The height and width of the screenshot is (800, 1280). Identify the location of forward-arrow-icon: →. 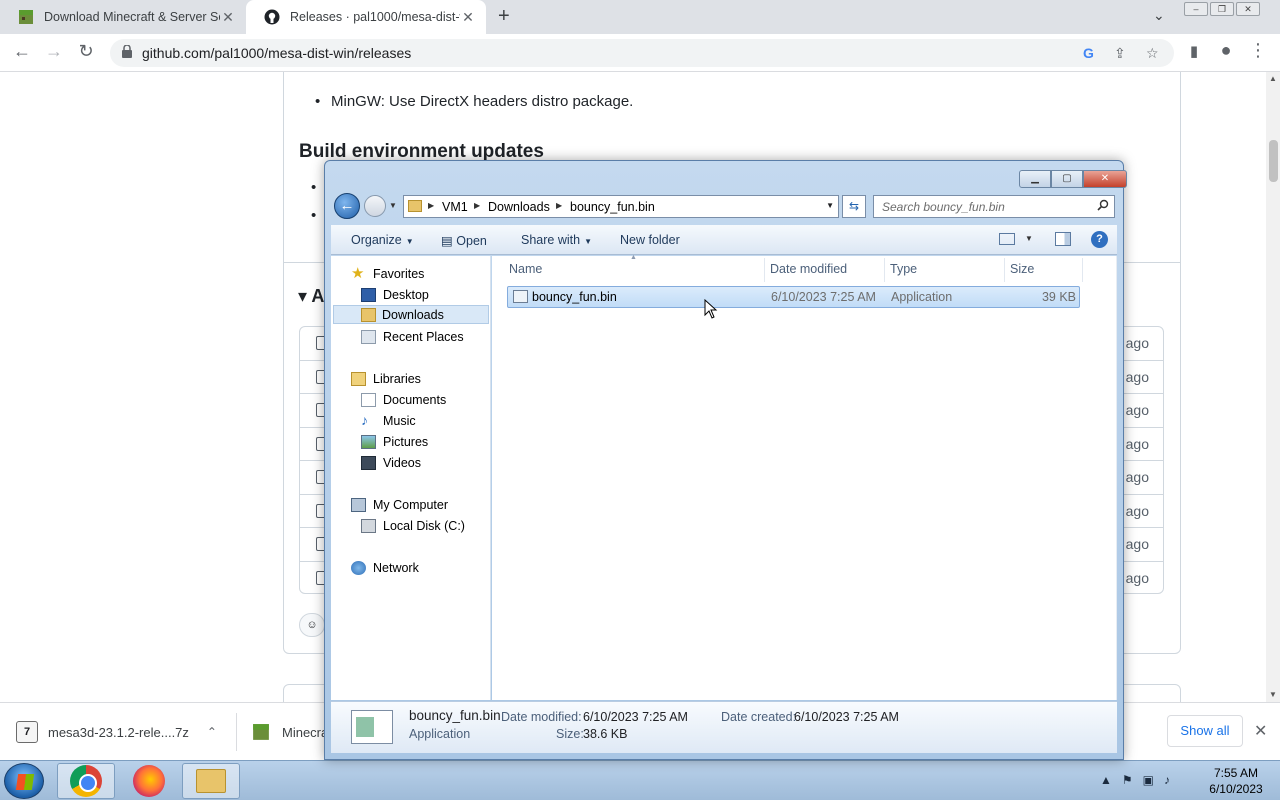
(54, 51).